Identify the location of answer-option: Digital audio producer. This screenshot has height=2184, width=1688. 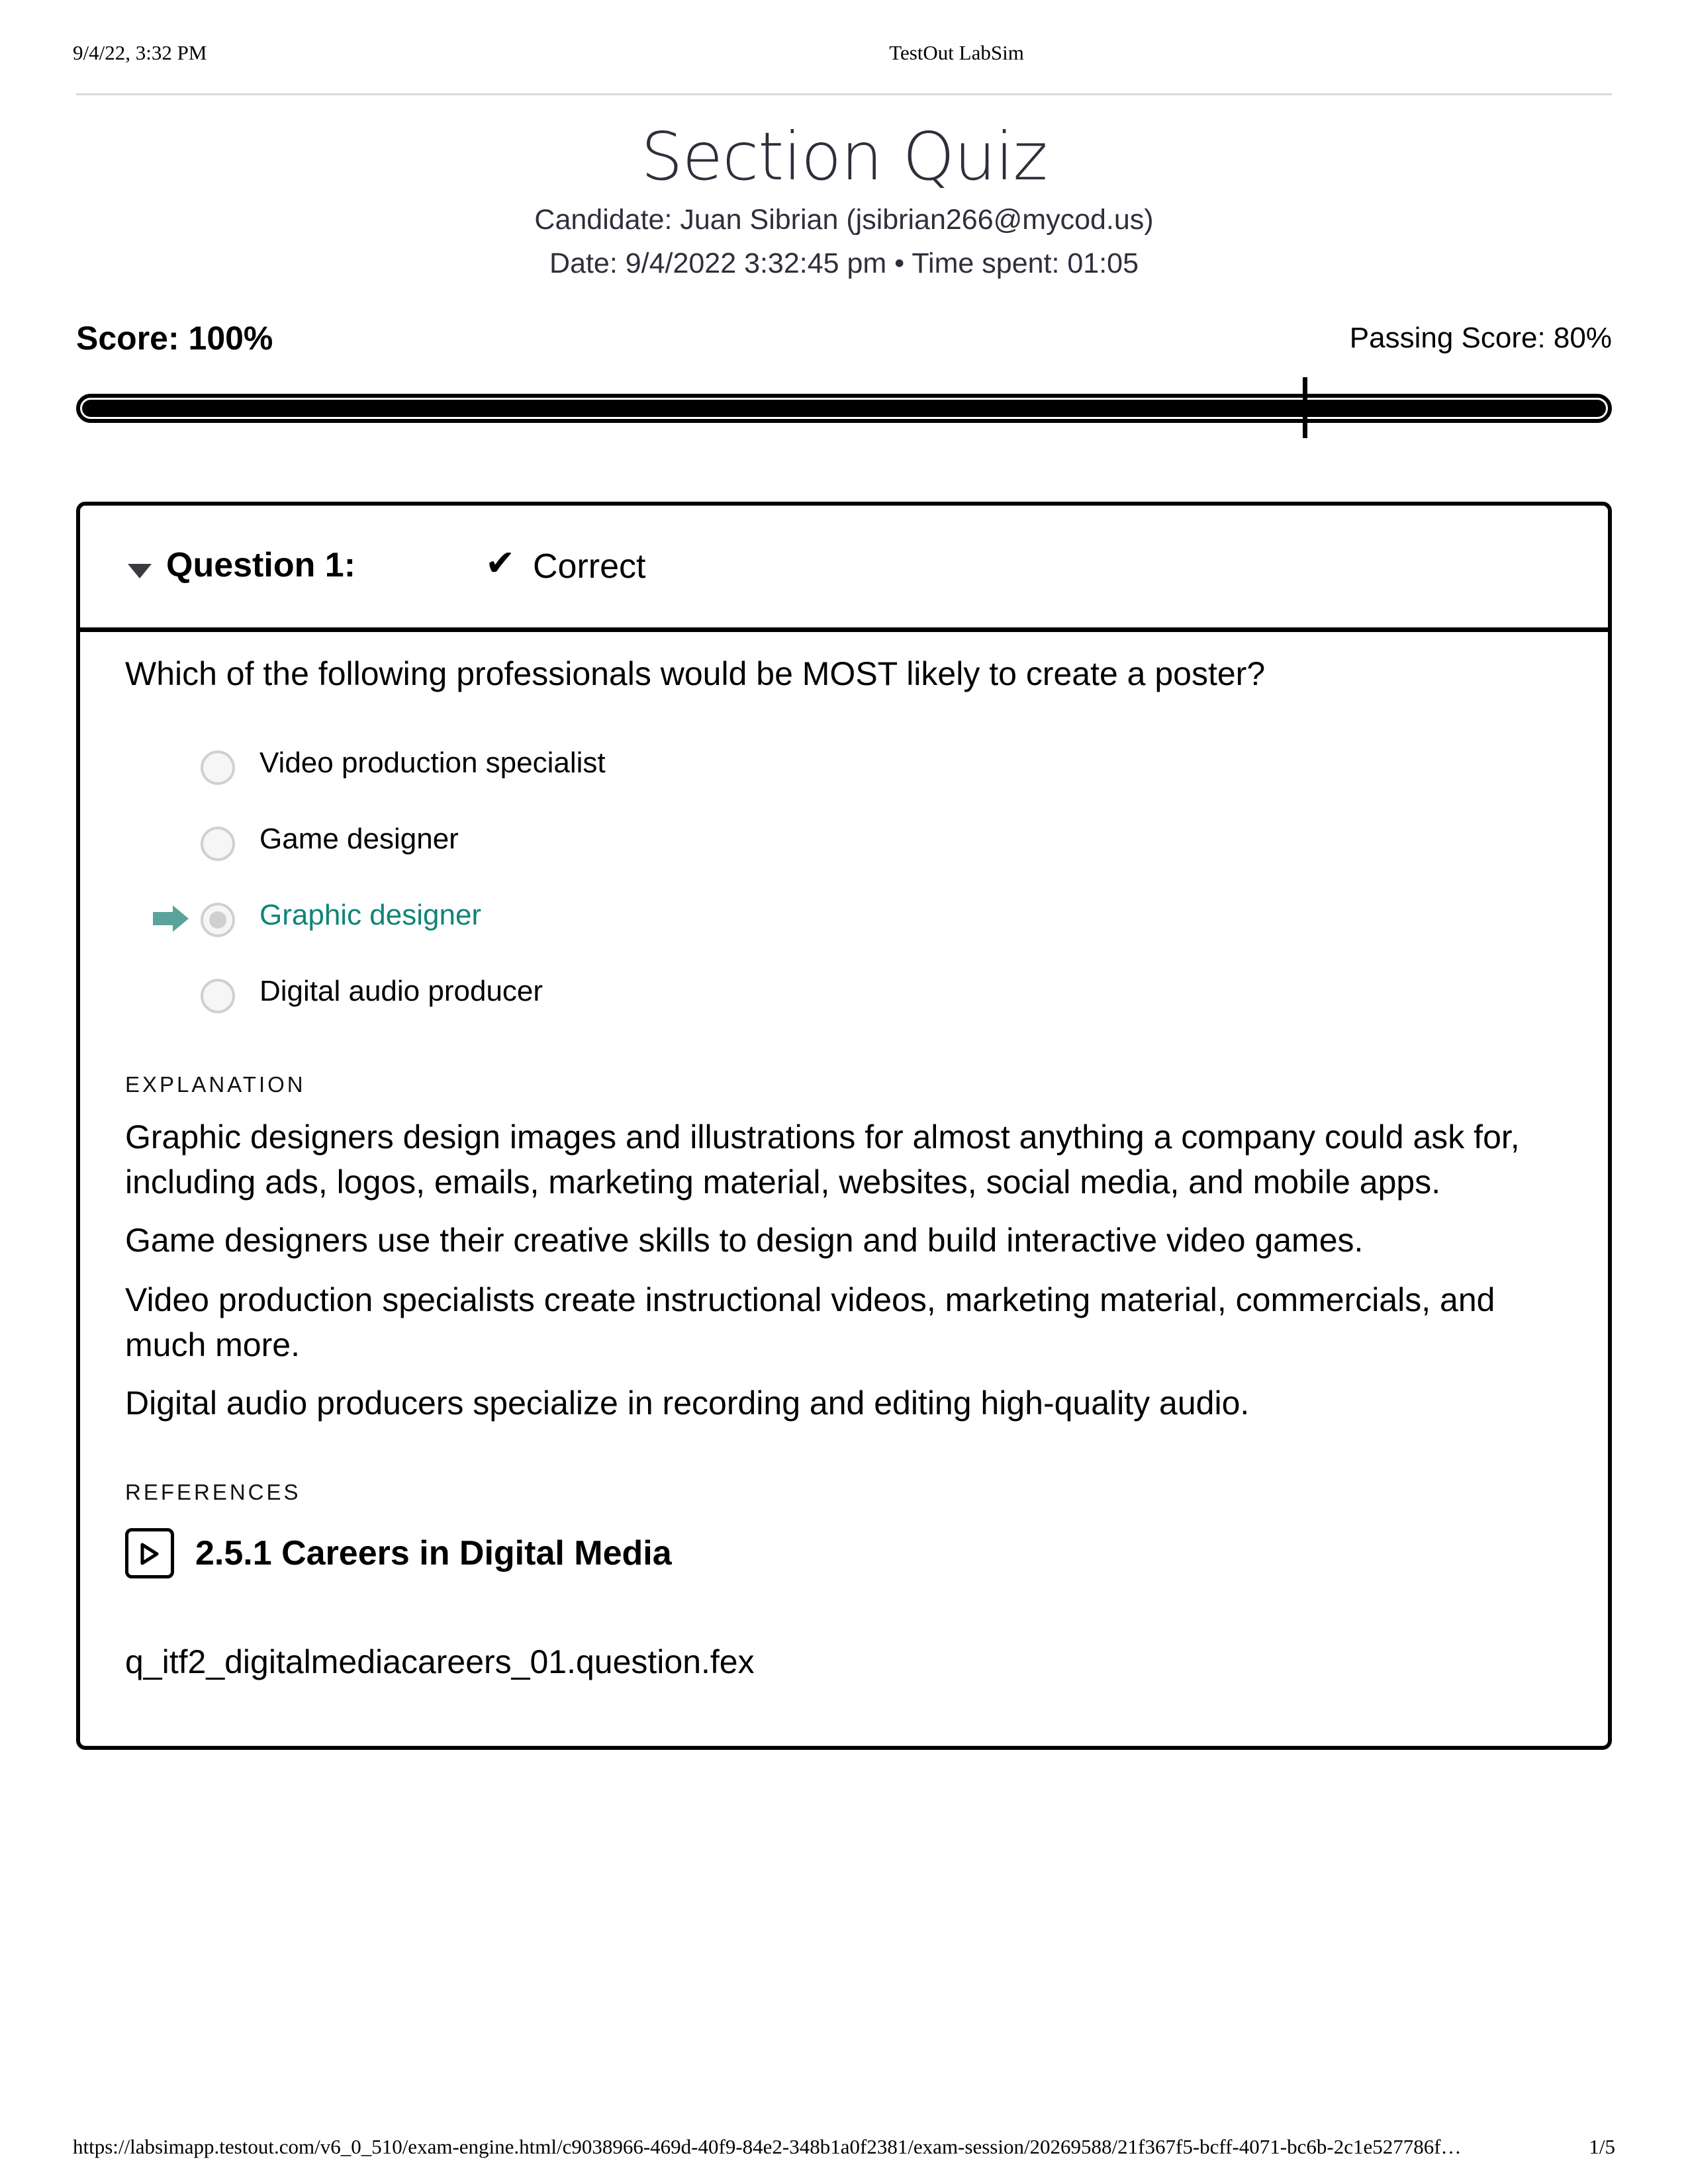
(844, 995).